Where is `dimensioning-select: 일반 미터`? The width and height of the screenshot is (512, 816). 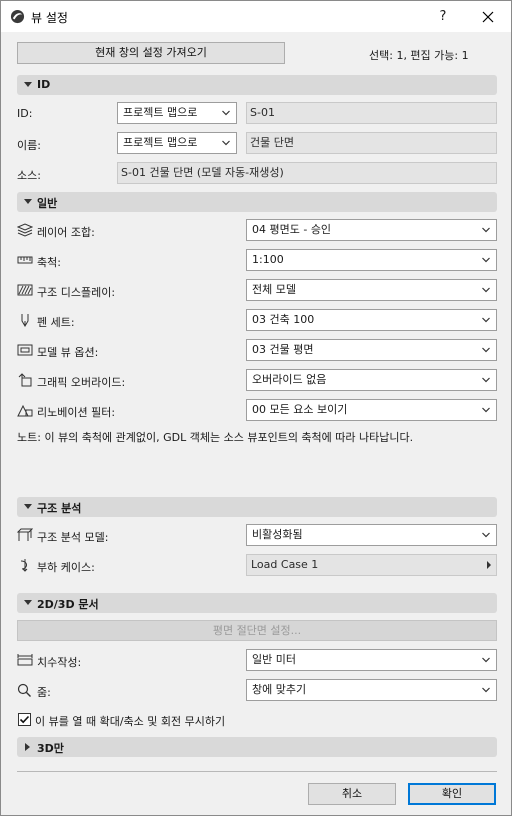 dimensioning-select: 일반 미터 is located at coordinates (371, 660).